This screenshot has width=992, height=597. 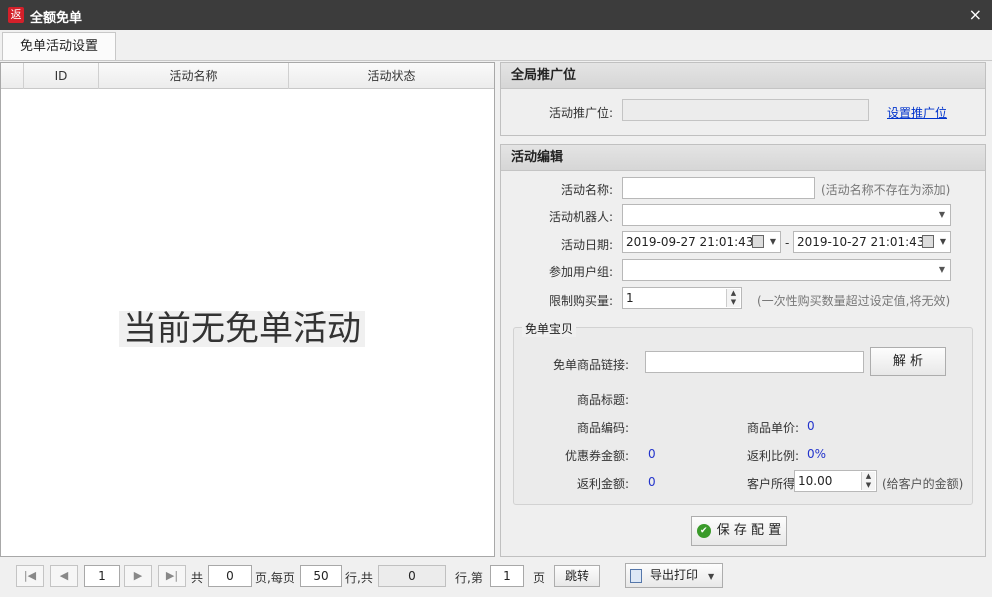 What do you see at coordinates (172, 576) in the screenshot?
I see `last-page-icon: ▶|` at bounding box center [172, 576].